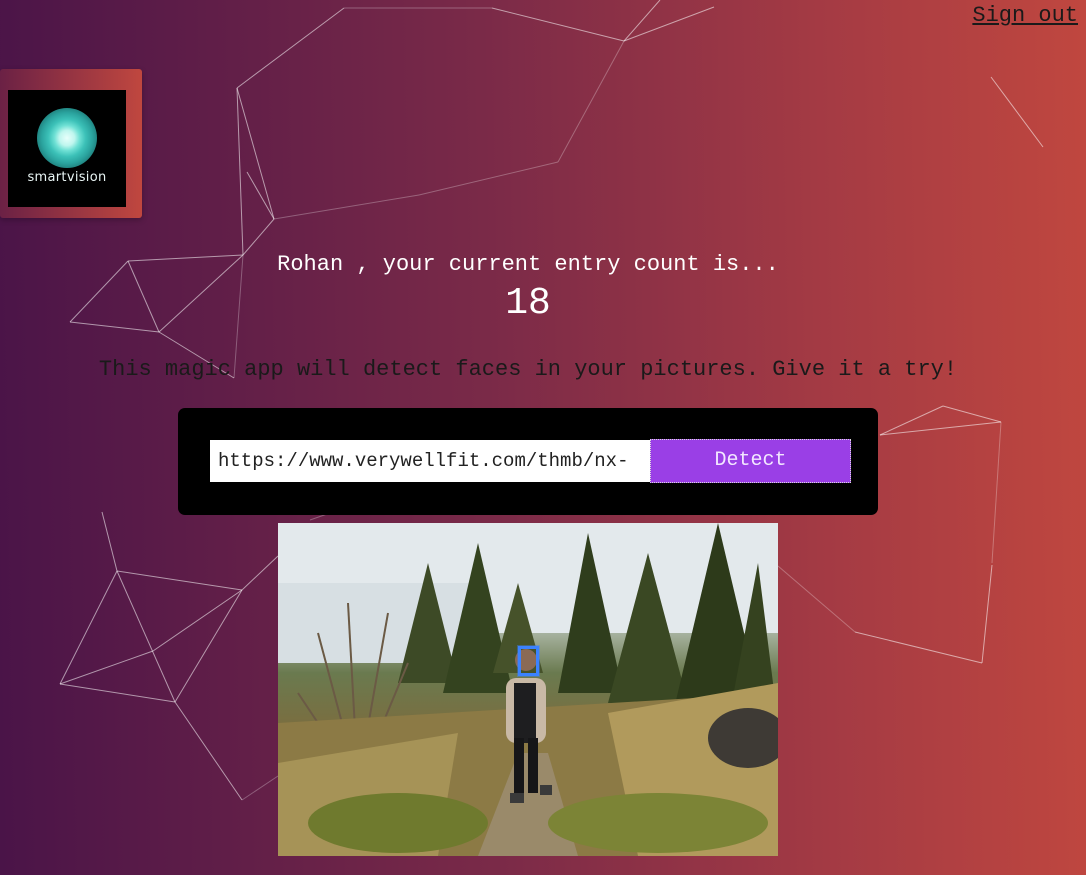 The height and width of the screenshot is (875, 1086). I want to click on entry-count: 18, so click(528, 303).